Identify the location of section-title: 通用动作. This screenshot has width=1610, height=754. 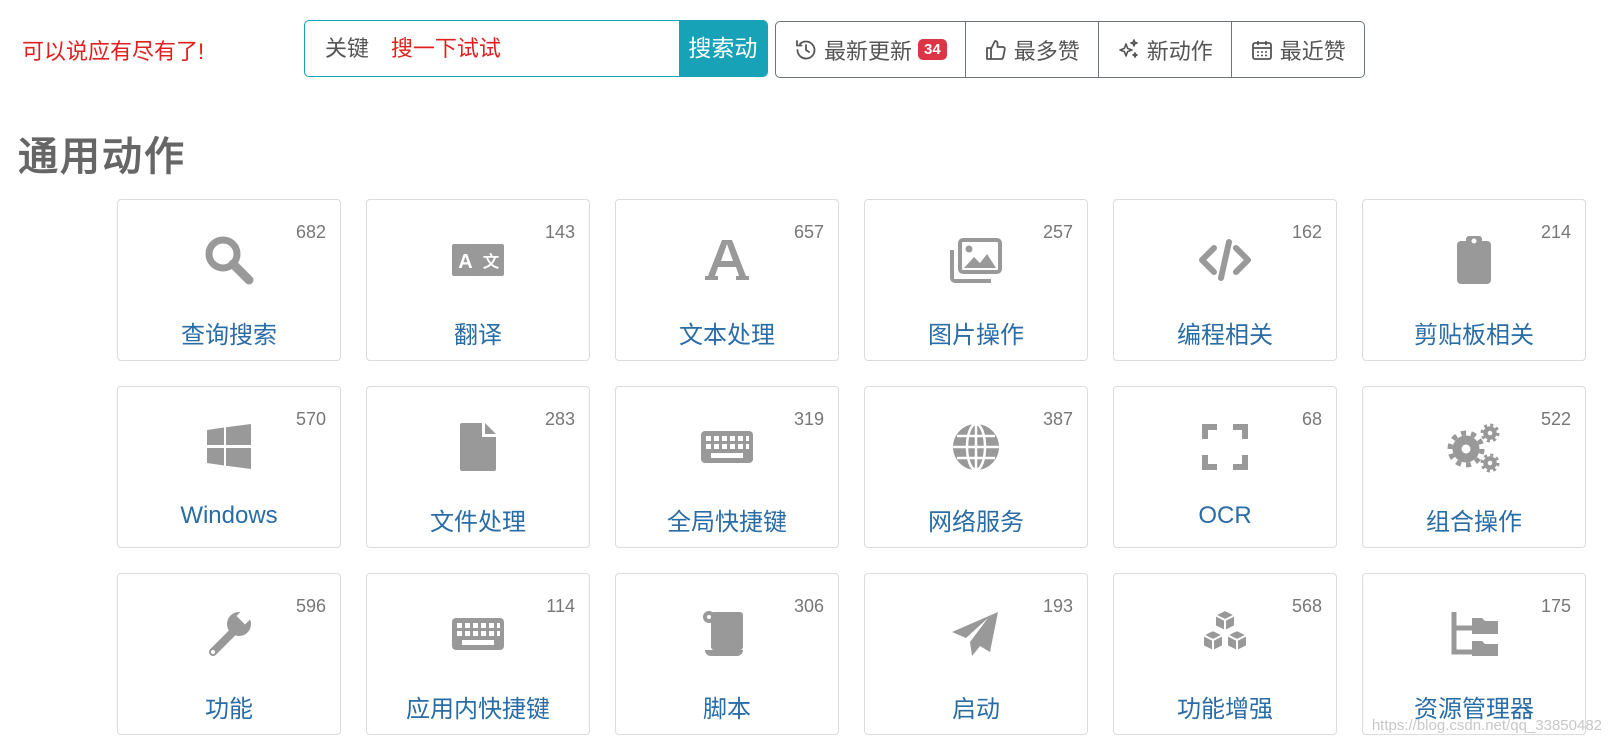
(102, 157).